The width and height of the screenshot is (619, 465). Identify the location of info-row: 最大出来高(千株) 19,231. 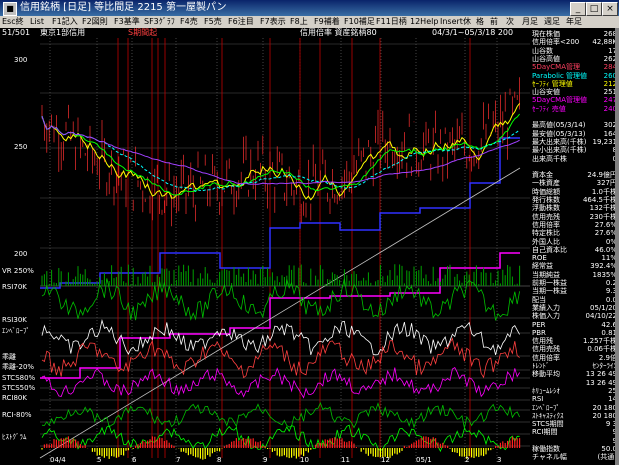
(574, 142).